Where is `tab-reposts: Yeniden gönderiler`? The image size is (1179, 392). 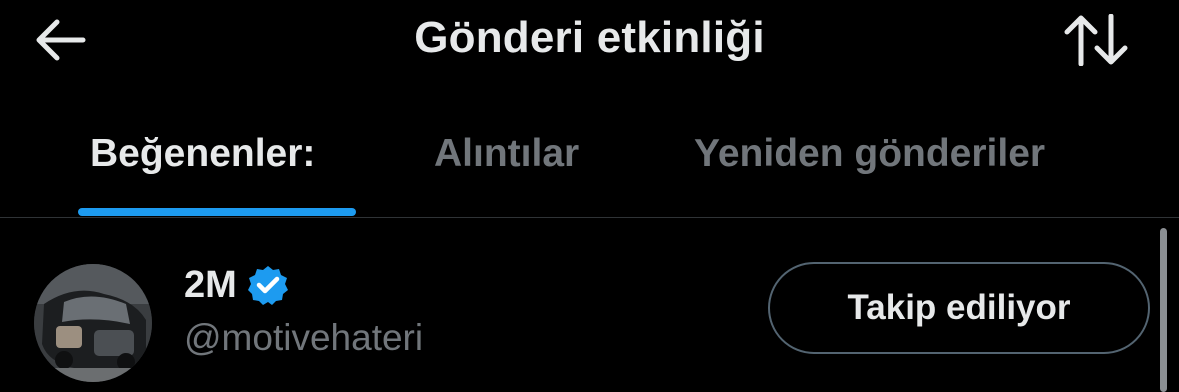
tab-reposts: Yeniden gönderiler is located at coordinates (869, 173).